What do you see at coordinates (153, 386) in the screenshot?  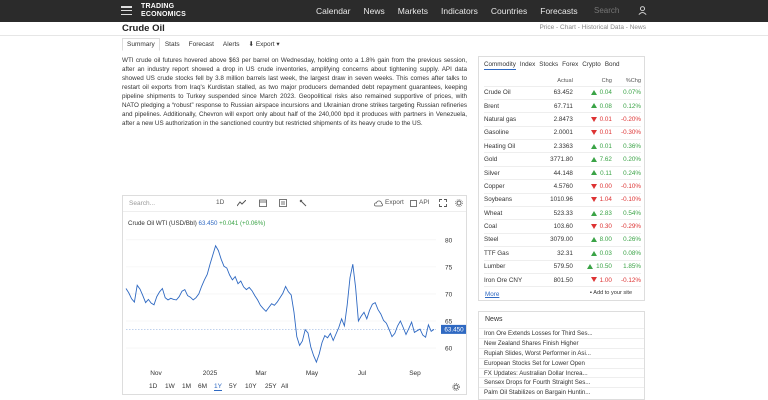 I see `range-button-1d: 1D` at bounding box center [153, 386].